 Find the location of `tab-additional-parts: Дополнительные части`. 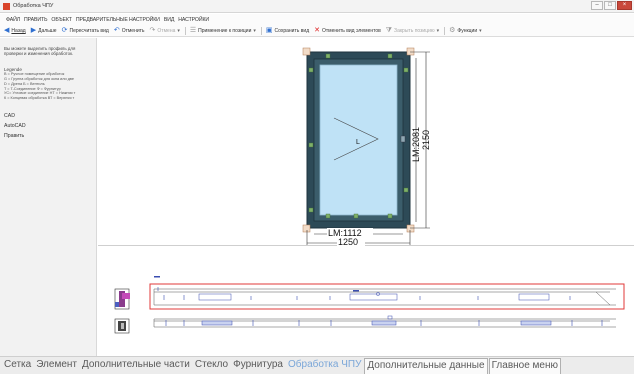

tab-additional-parts: Дополнительные части is located at coordinates (136, 366).